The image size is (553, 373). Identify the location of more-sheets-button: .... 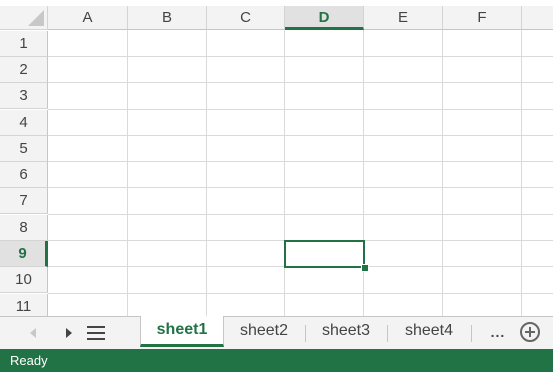
(498, 333).